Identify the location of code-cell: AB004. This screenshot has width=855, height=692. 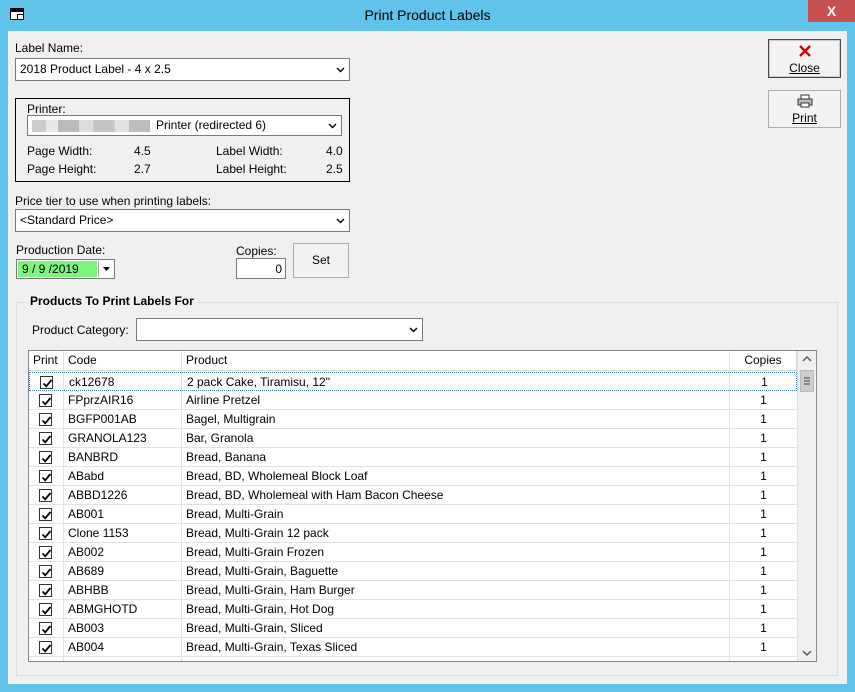
(122, 647).